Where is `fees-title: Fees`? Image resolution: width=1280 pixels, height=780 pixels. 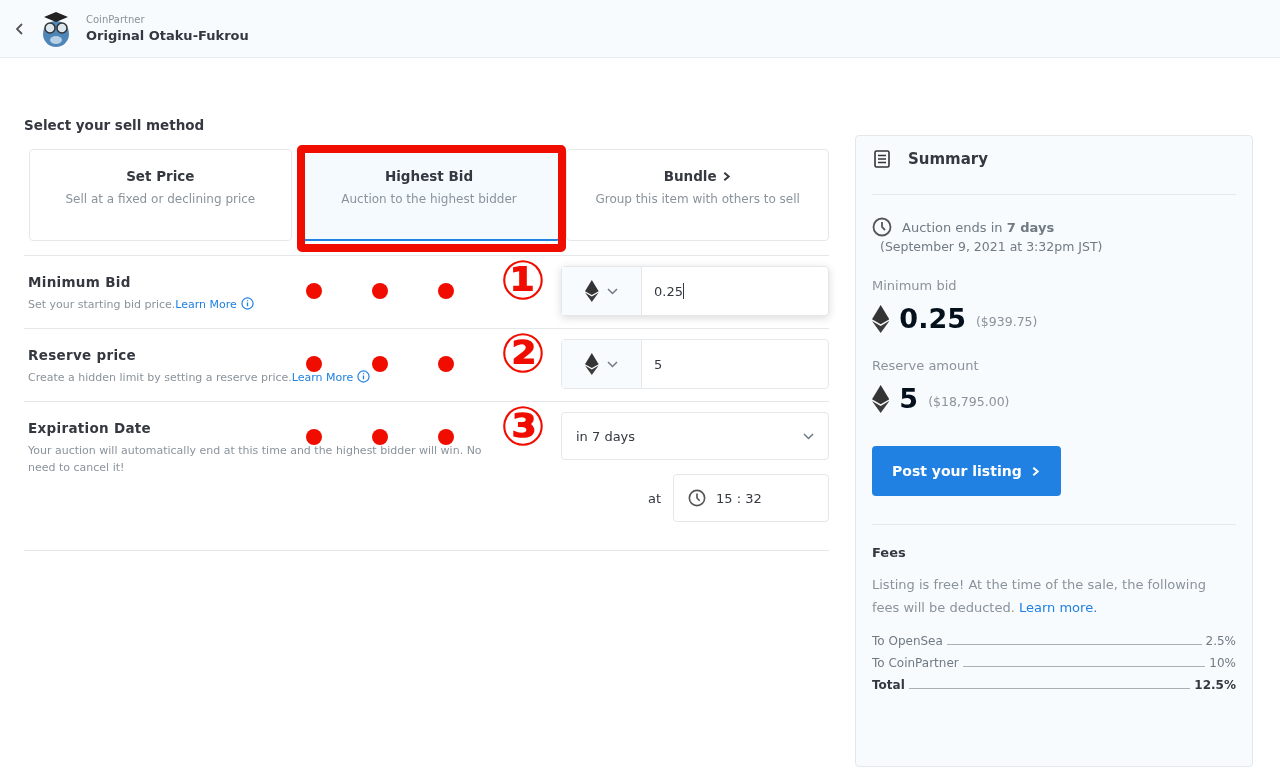
fees-title: Fees is located at coordinates (889, 552).